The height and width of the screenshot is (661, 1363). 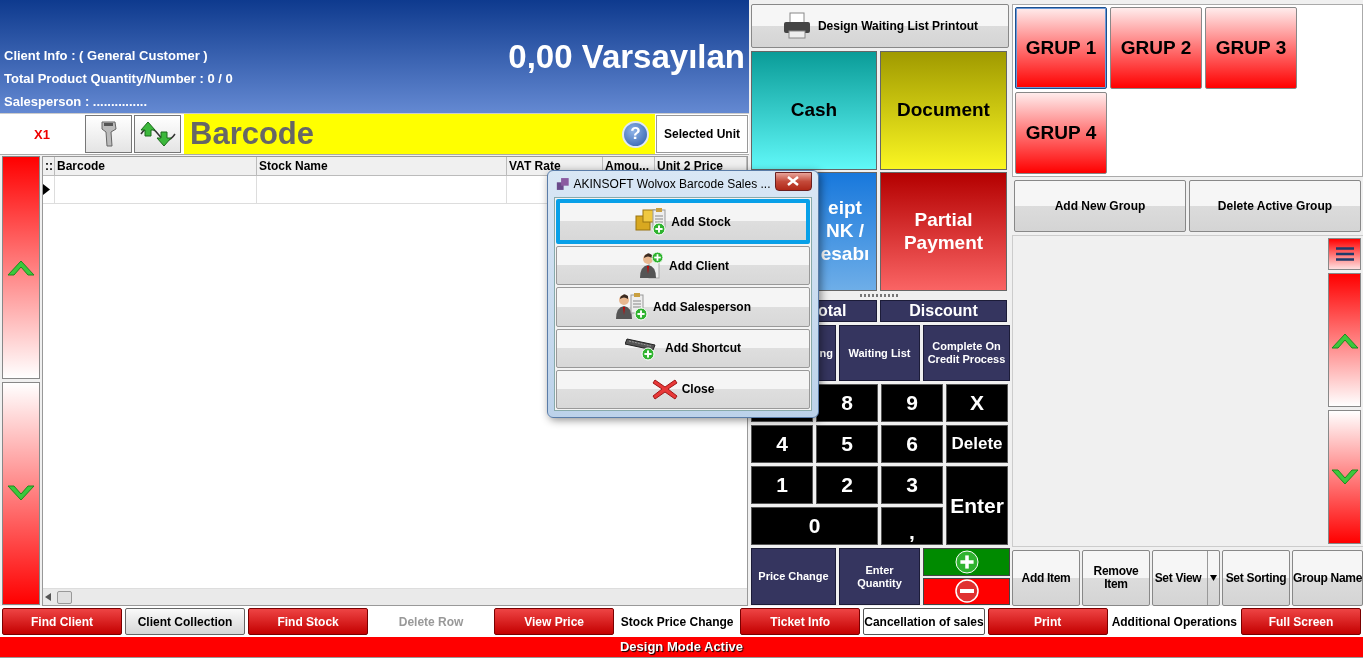 What do you see at coordinates (966, 353) in the screenshot?
I see `function-button: Complete On Credit Process` at bounding box center [966, 353].